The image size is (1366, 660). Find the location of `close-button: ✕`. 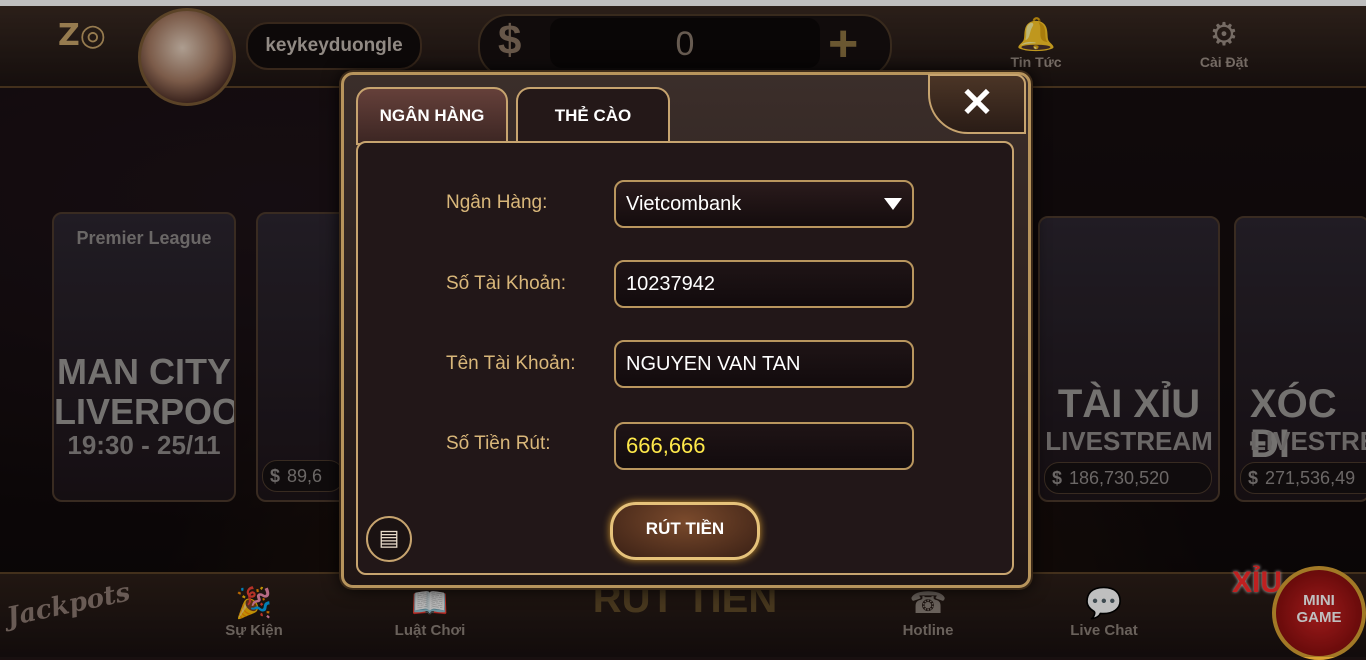

close-button: ✕ is located at coordinates (977, 104).